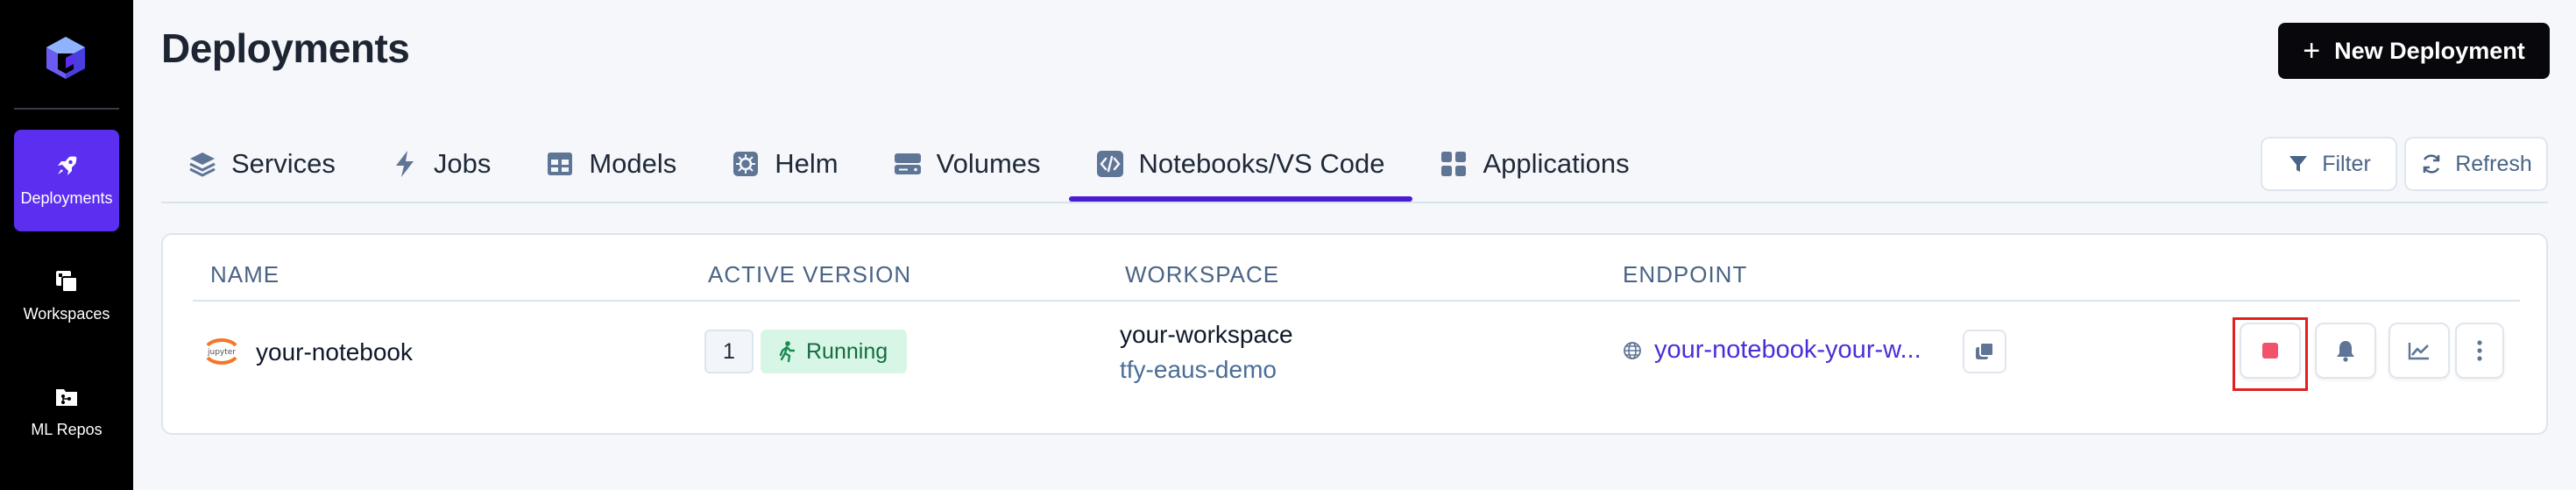 The width and height of the screenshot is (2576, 490). I want to click on sidebar-item-deployments: Deployments, so click(66, 180).